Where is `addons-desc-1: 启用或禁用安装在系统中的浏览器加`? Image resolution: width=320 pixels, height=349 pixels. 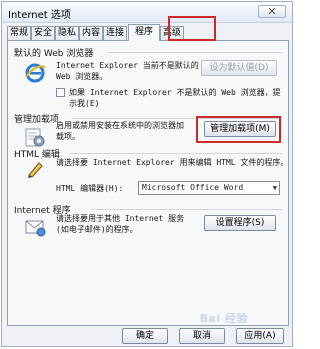 addons-desc-1: 启用或禁用安装在系统中的浏览器加 is located at coordinates (120, 125).